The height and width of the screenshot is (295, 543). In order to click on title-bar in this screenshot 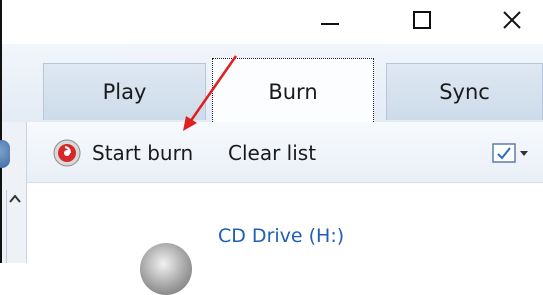, I will do `click(271, 22)`.